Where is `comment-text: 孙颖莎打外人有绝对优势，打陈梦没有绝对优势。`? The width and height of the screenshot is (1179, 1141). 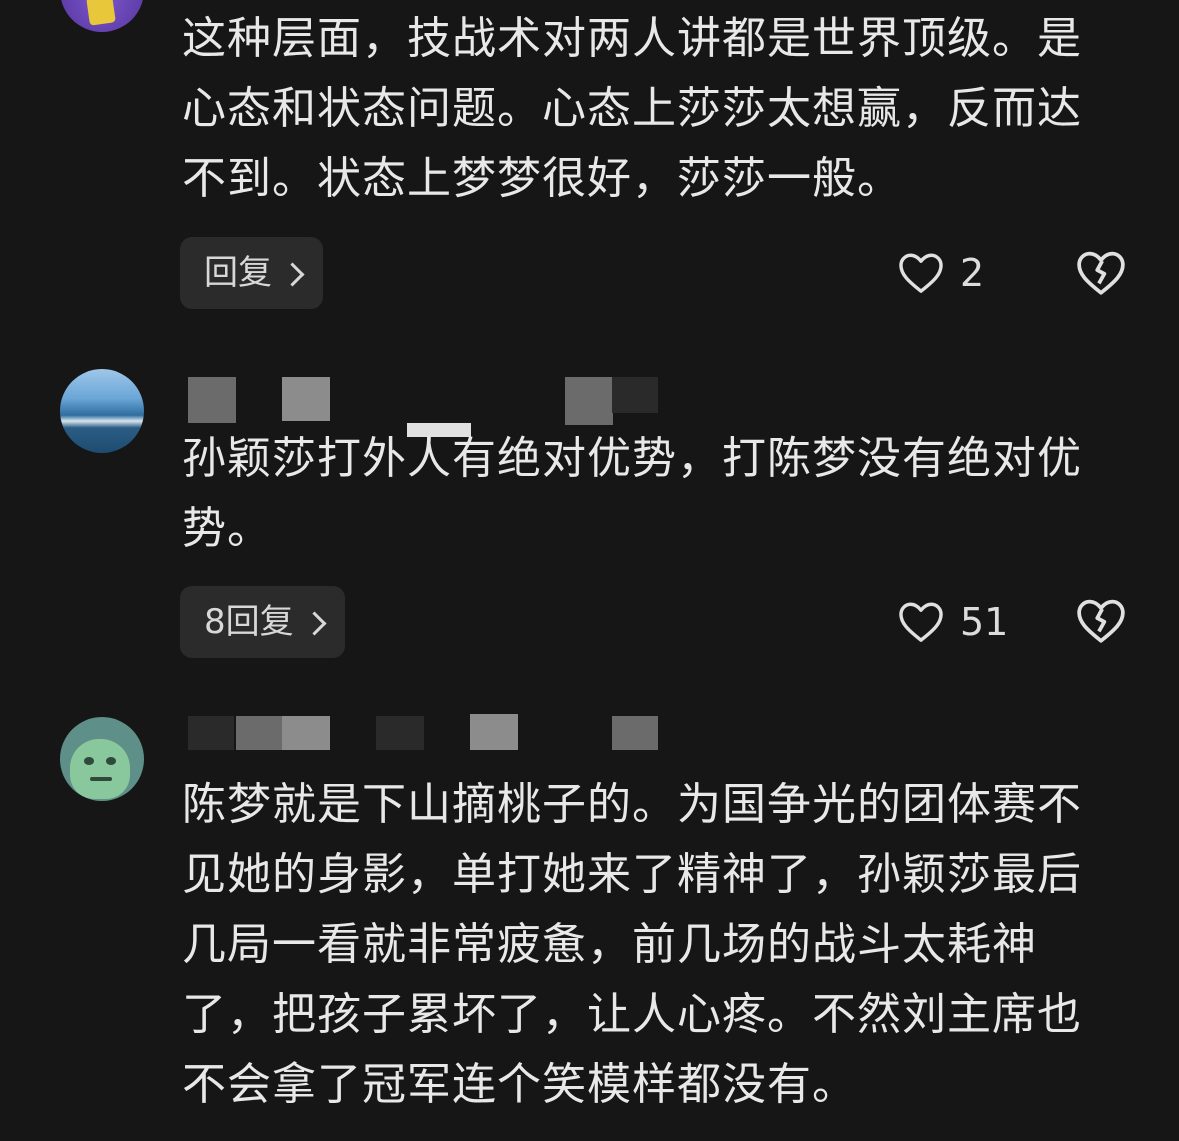
comment-text: 孙颖莎打外人有绝对优势，打陈梦没有绝对优势。 is located at coordinates (632, 493).